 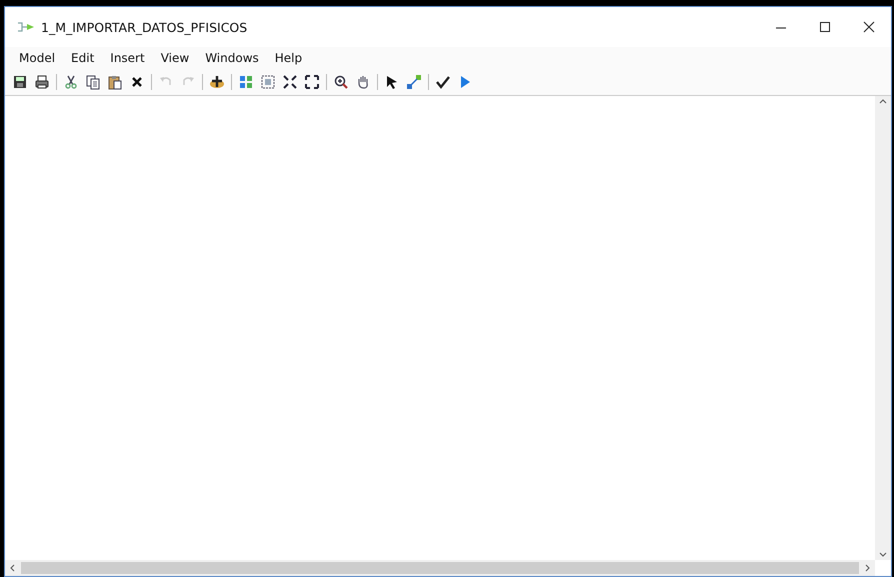 I want to click on expand-icon, so click(x=312, y=82).